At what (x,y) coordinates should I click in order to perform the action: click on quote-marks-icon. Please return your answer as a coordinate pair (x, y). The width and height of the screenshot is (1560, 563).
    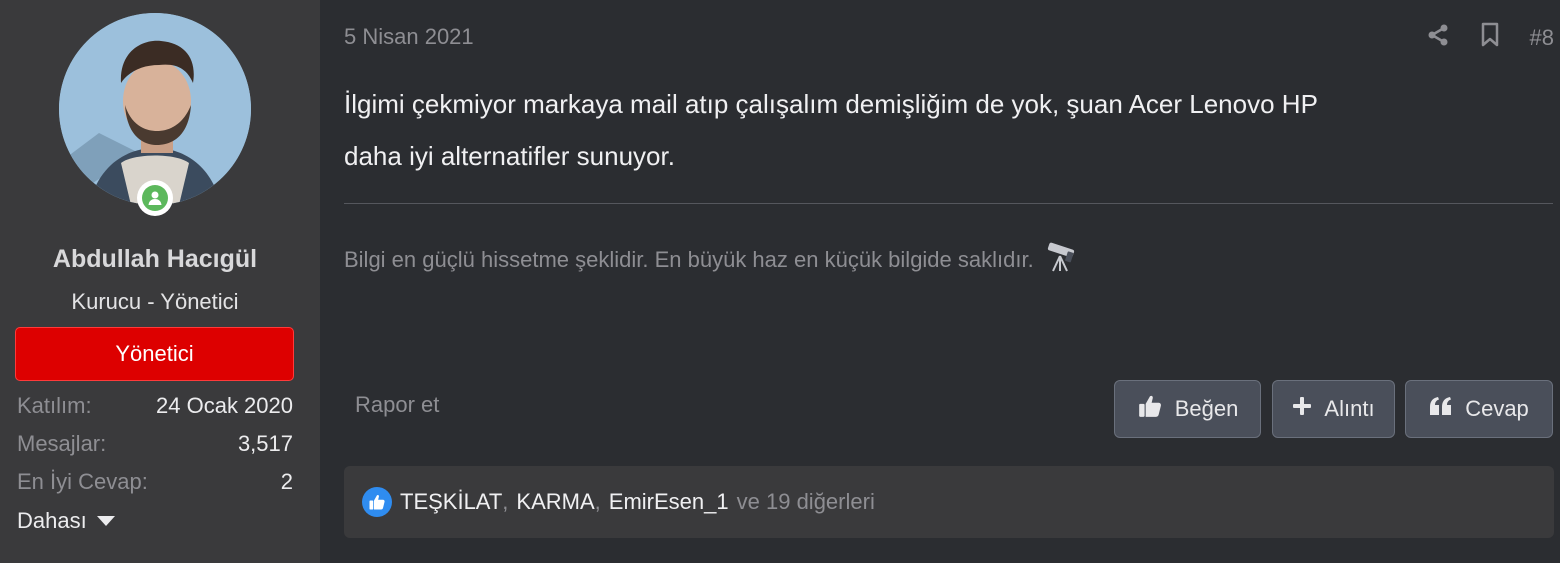
    Looking at the image, I should click on (1441, 409).